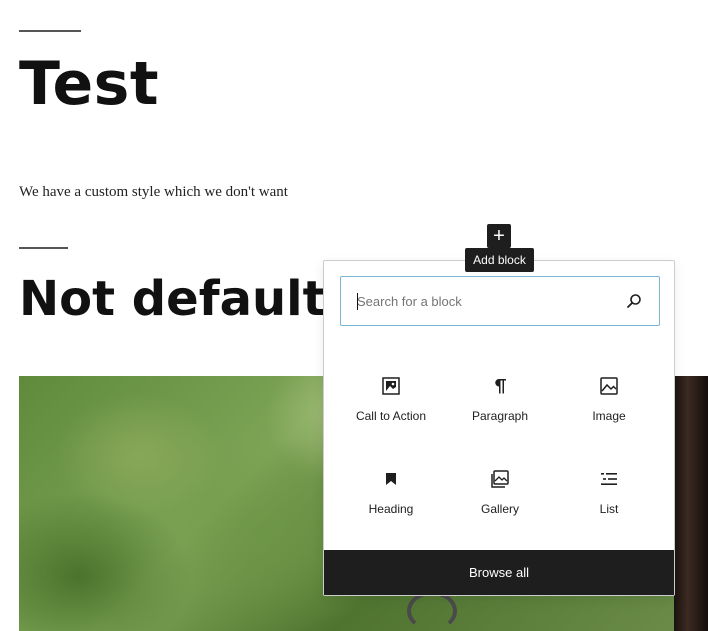  Describe the element at coordinates (391, 509) in the screenshot. I see `block-label: Heading` at that location.